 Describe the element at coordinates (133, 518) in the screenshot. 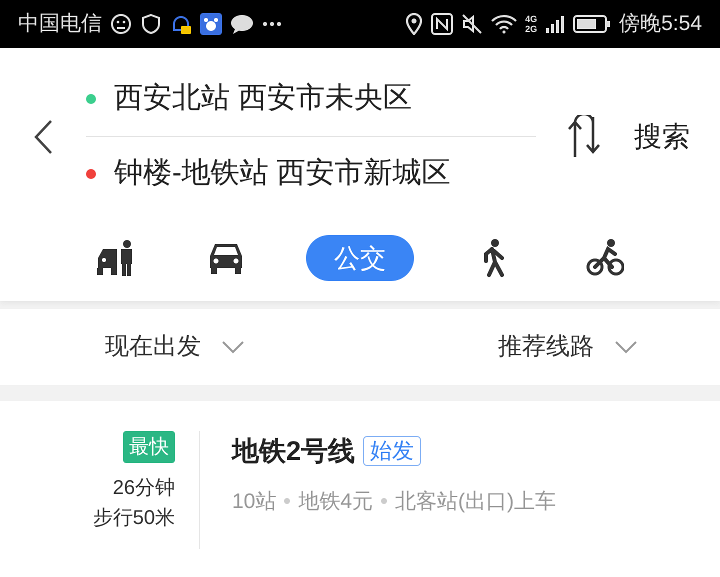

I see `walk-distance-text: 步行50米` at that location.